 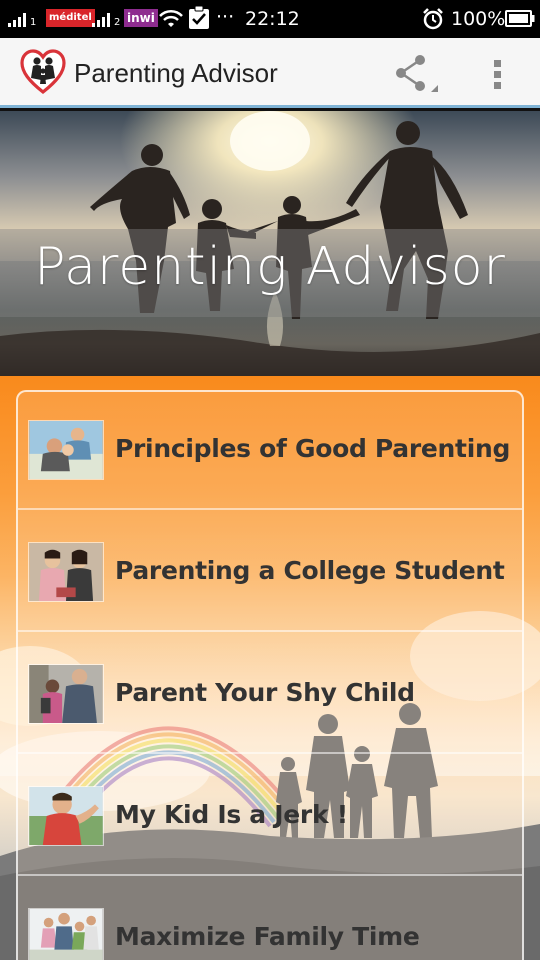 I want to click on sim-2-indicator: 2, so click(x=117, y=22).